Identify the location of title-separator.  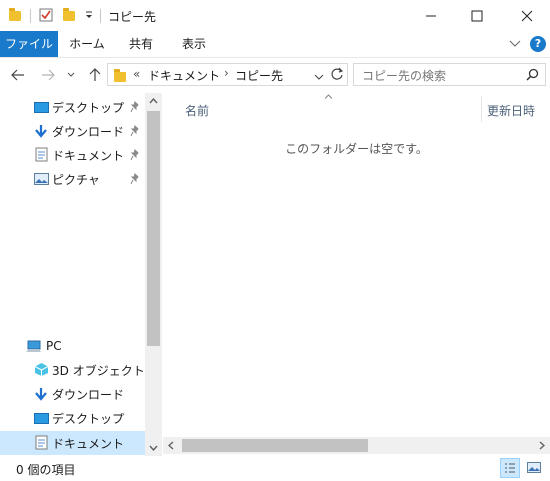
(30, 16).